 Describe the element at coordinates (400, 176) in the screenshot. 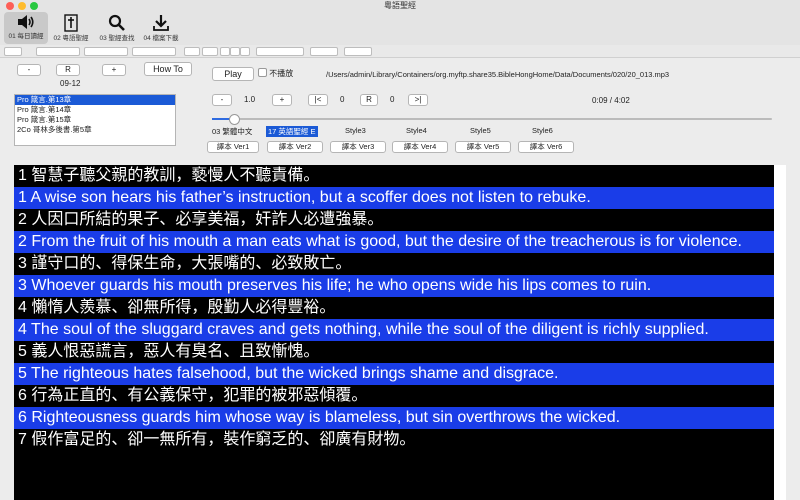

I see `verse-chinese: 1 智慧子聽父親的教訓，褻慢人不聽責備。` at that location.